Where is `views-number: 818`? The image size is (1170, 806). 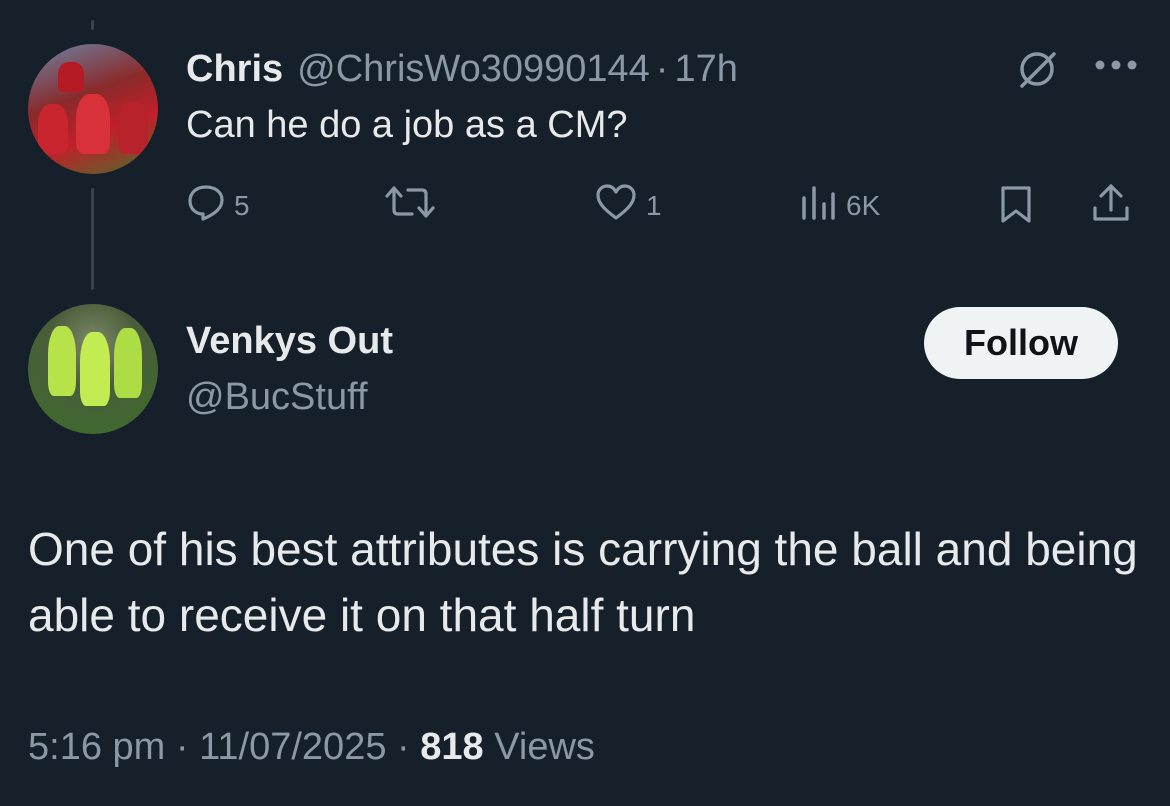 views-number: 818 is located at coordinates (452, 747).